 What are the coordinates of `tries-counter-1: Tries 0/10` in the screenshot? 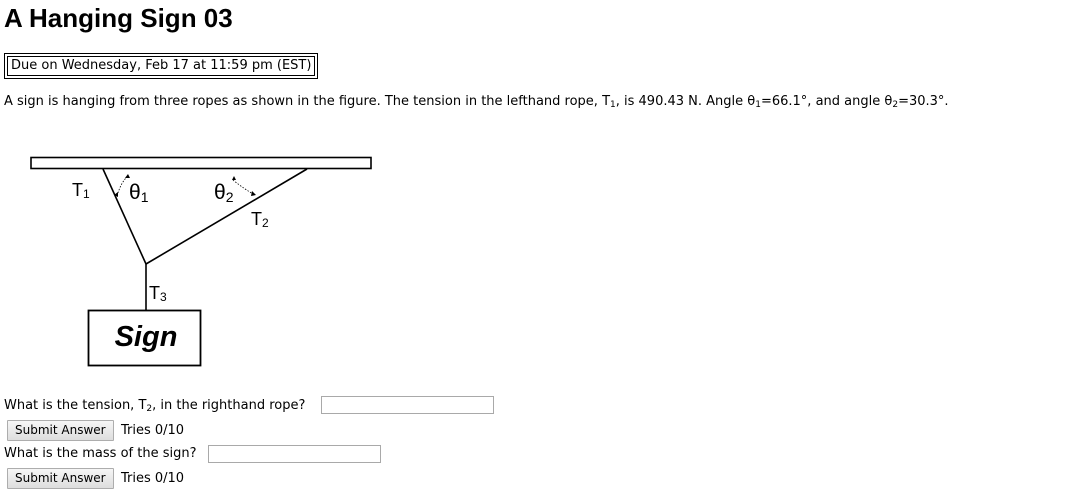 It's located at (153, 430).